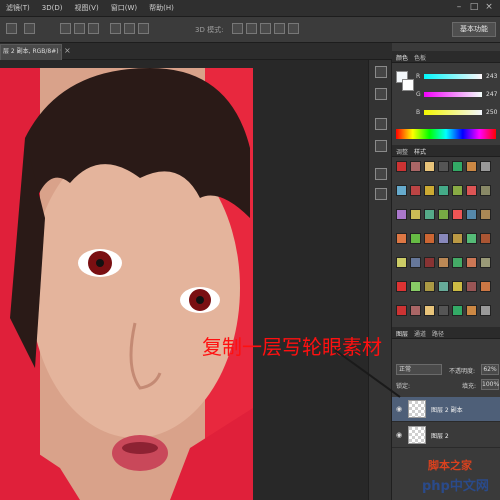 The image size is (500, 500). I want to click on slider-b, so click(453, 112).